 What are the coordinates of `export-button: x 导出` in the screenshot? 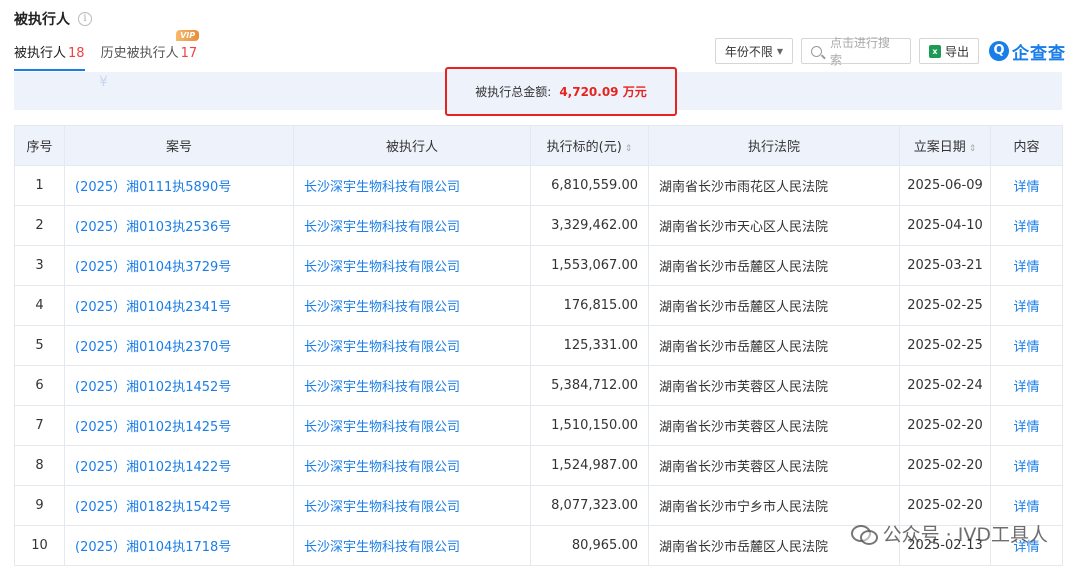 It's located at (948, 51).